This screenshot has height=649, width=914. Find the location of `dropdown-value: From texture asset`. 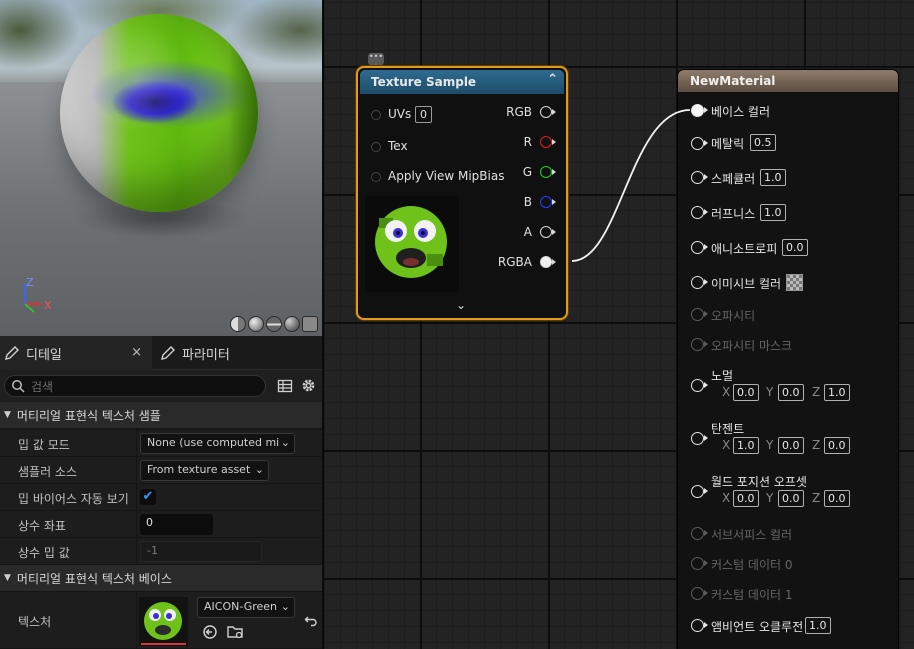

dropdown-value: From texture asset is located at coordinates (199, 469).